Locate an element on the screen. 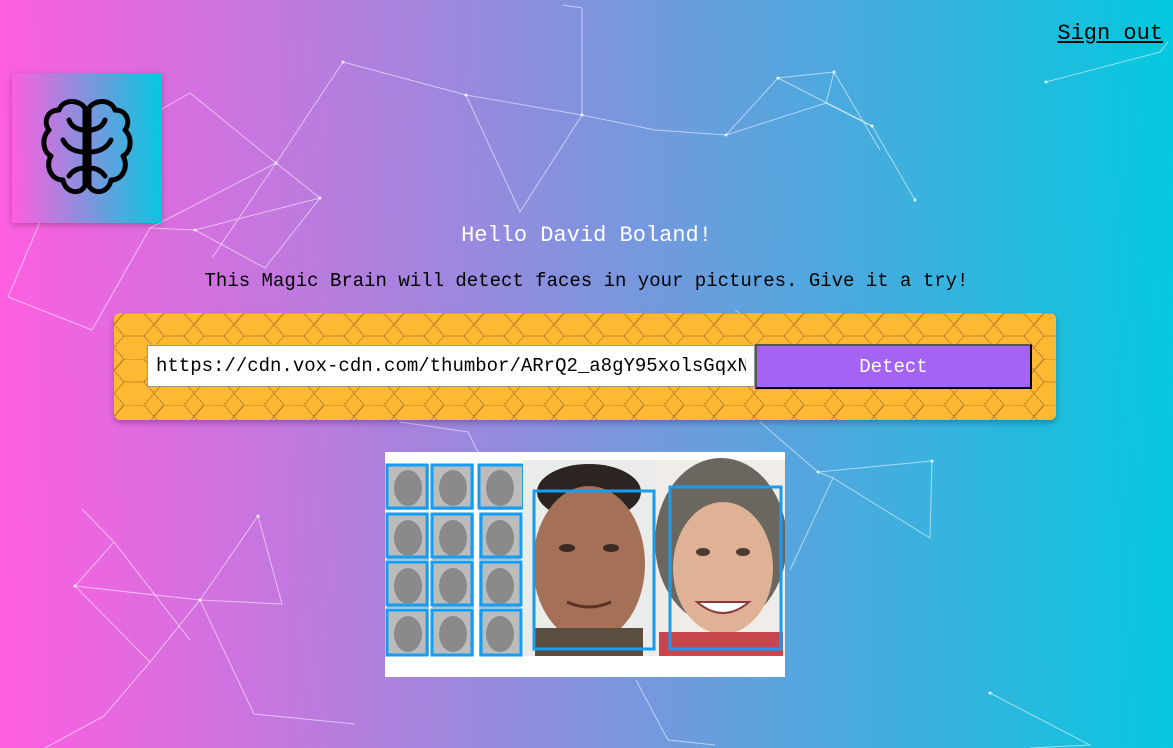 This screenshot has height=748, width=1173. greeting: Hello David Boland! is located at coordinates (586, 235).